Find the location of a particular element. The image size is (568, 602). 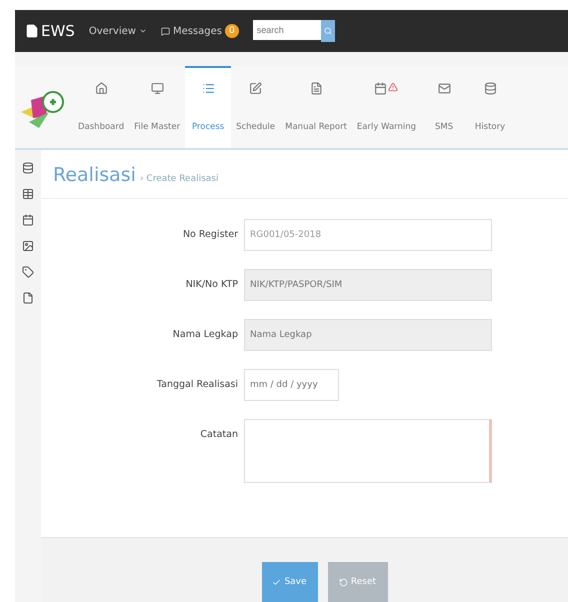

overview-menu: Overview is located at coordinates (117, 31).